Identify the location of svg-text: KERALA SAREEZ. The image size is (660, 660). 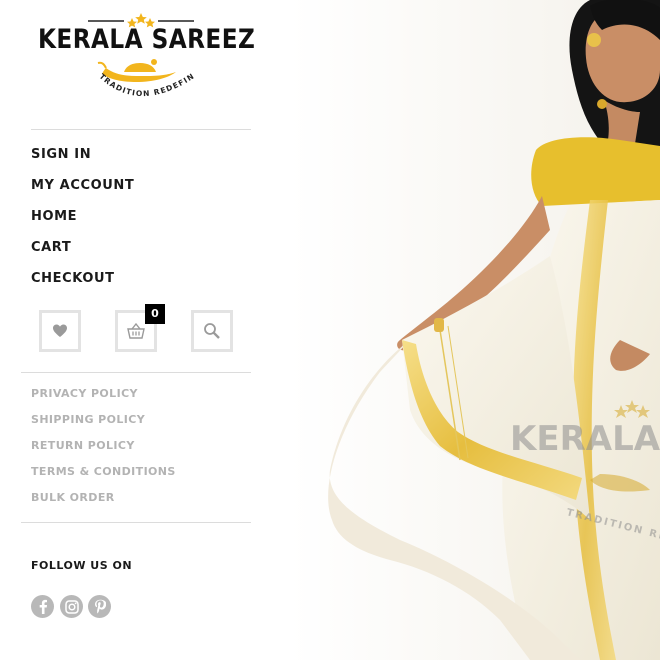
(585, 439).